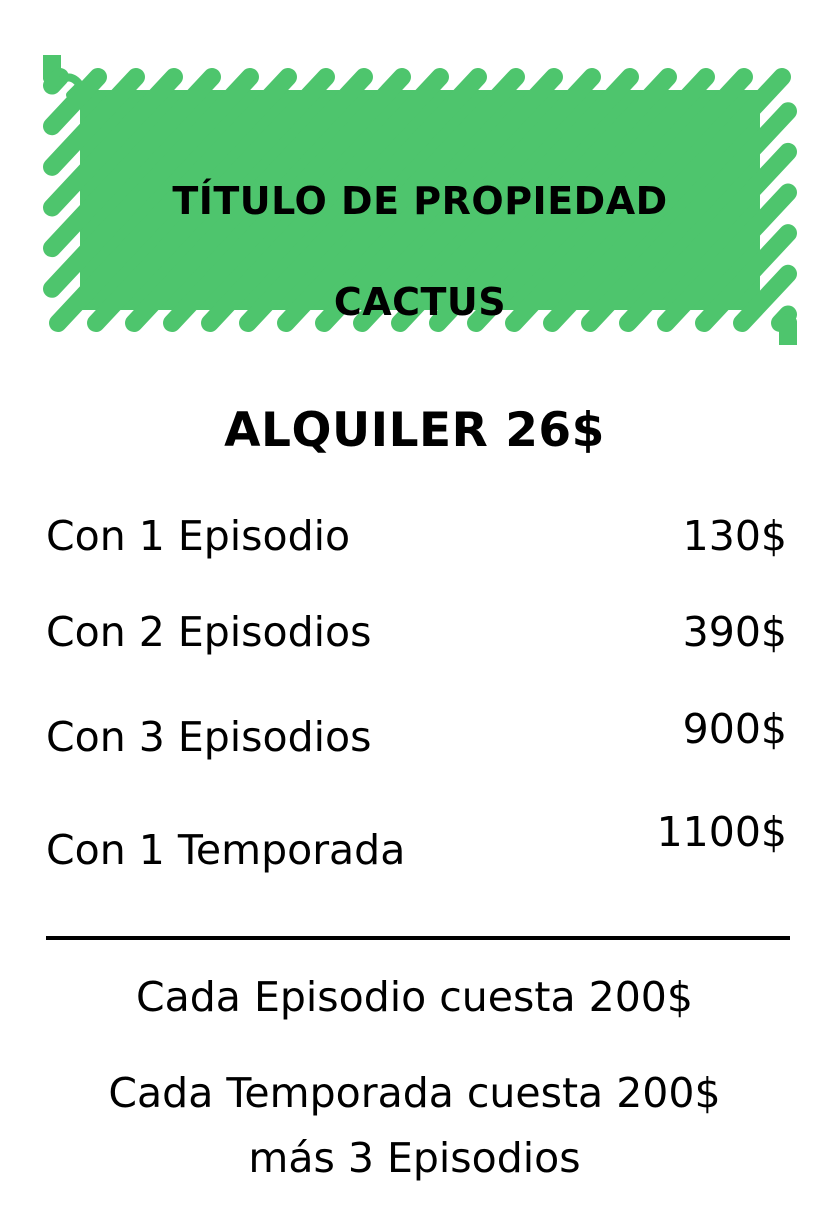 This screenshot has width=829, height=1219. What do you see at coordinates (721, 832) in the screenshot?
I see `rent-row-price: 1100$` at bounding box center [721, 832].